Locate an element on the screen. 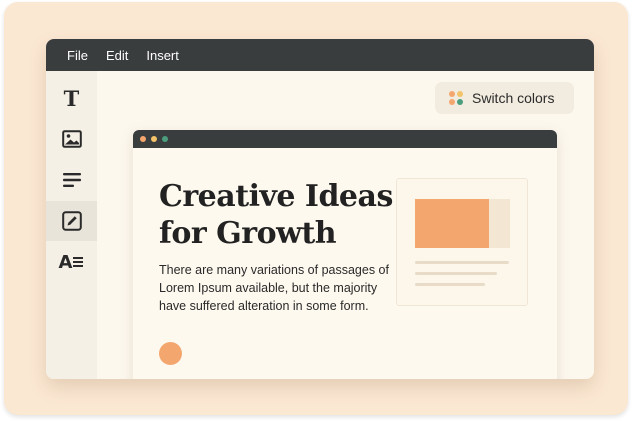  palette-icon is located at coordinates (457, 99).